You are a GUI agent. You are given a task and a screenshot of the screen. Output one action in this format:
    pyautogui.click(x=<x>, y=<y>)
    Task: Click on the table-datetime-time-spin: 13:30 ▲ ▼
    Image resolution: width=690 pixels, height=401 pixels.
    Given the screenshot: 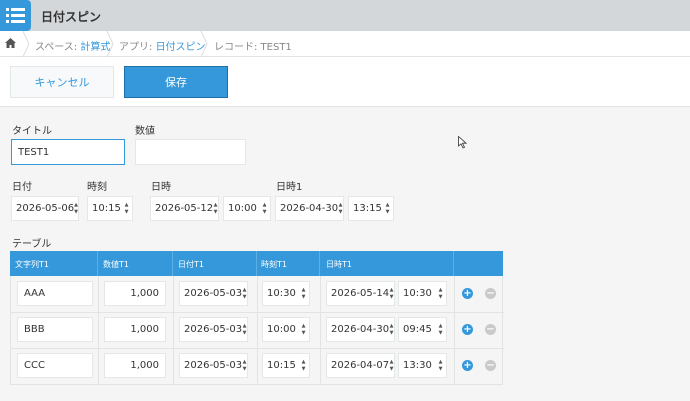 What is the action you would take?
    pyautogui.click(x=422, y=365)
    